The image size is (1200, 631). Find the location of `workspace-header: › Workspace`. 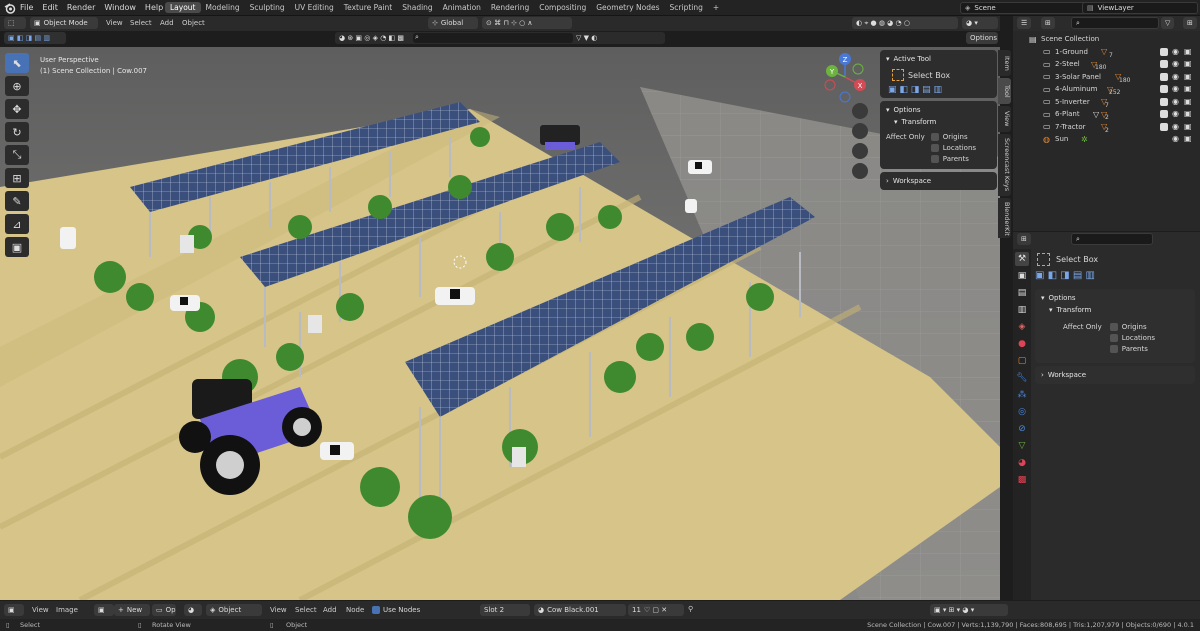

workspace-header: › Workspace is located at coordinates (938, 181).